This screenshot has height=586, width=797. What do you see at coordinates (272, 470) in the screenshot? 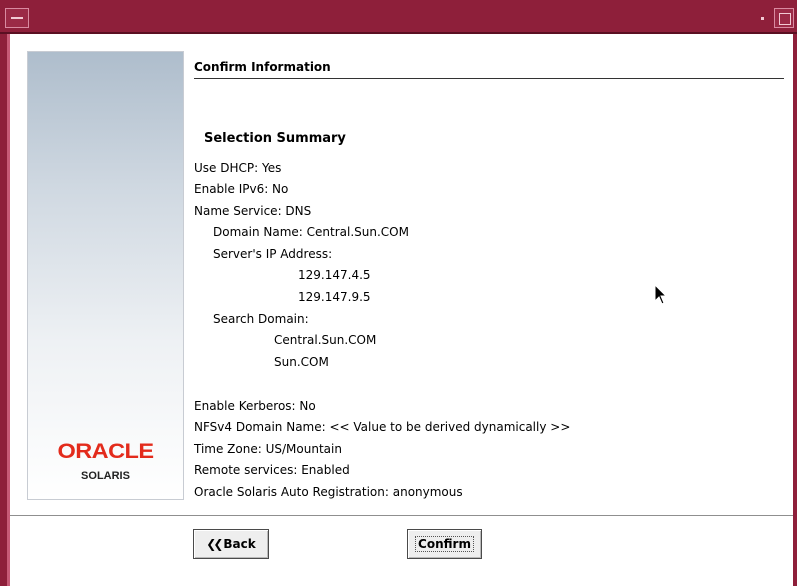
I see `summary-remote-services: Remote services: Enabled` at bounding box center [272, 470].